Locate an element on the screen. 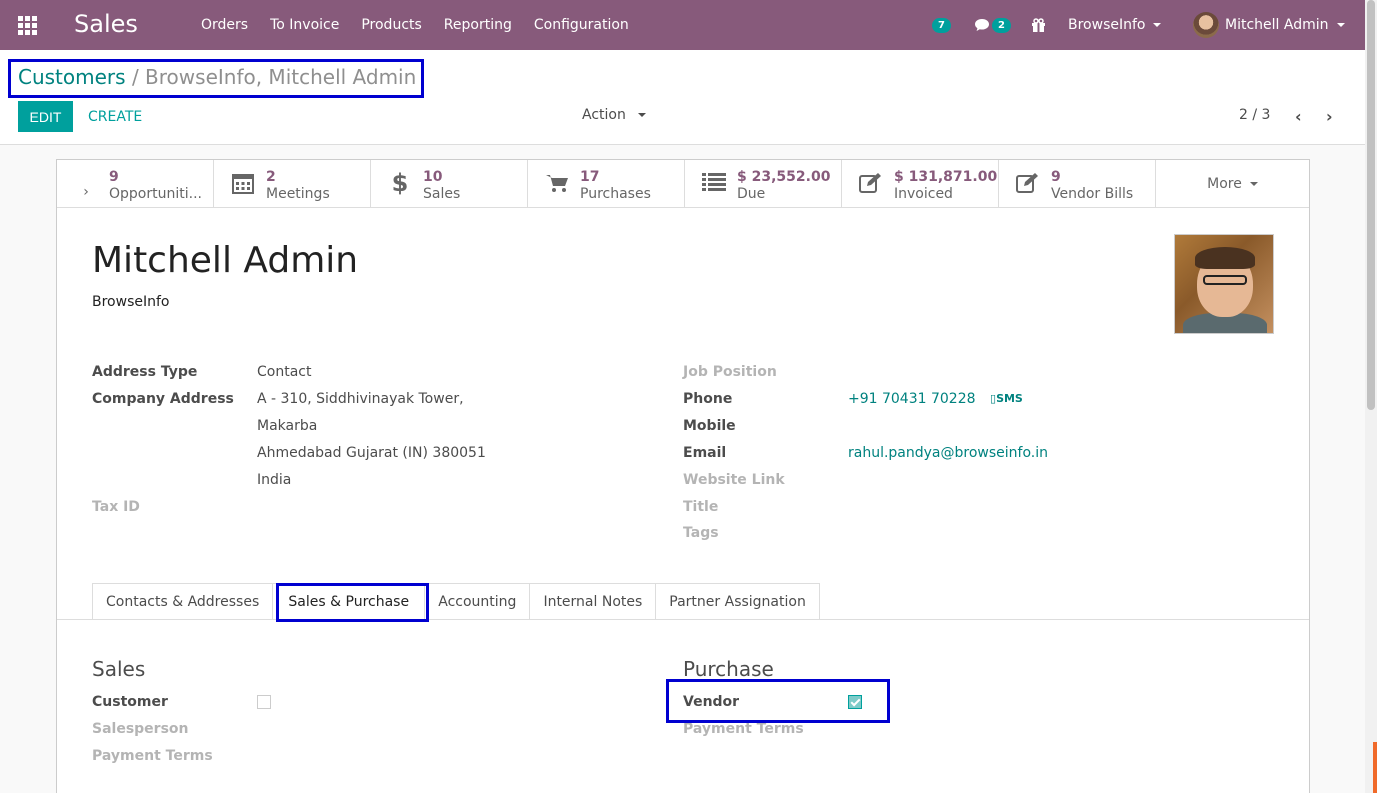 The width and height of the screenshot is (1377, 793). menu-reporting: Reporting is located at coordinates (478, 25).